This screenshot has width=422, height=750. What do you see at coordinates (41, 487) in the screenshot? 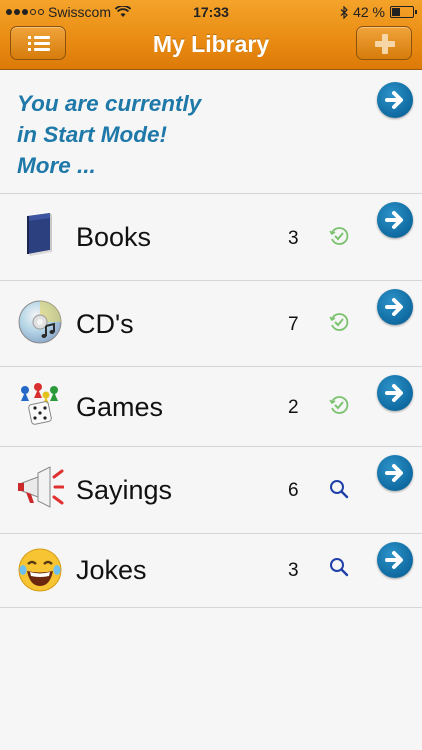
I see `megaphone-icon` at bounding box center [41, 487].